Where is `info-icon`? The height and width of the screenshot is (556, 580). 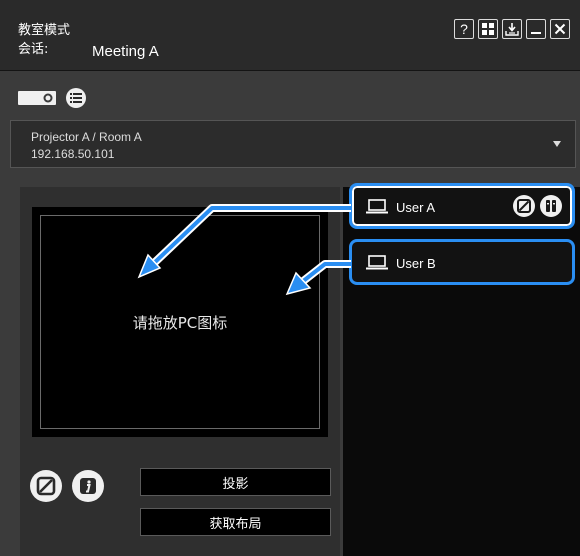 info-icon is located at coordinates (88, 486).